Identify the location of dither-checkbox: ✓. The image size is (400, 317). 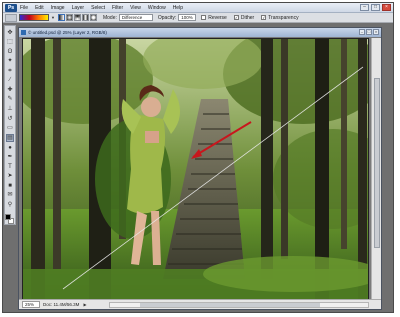
(236, 17).